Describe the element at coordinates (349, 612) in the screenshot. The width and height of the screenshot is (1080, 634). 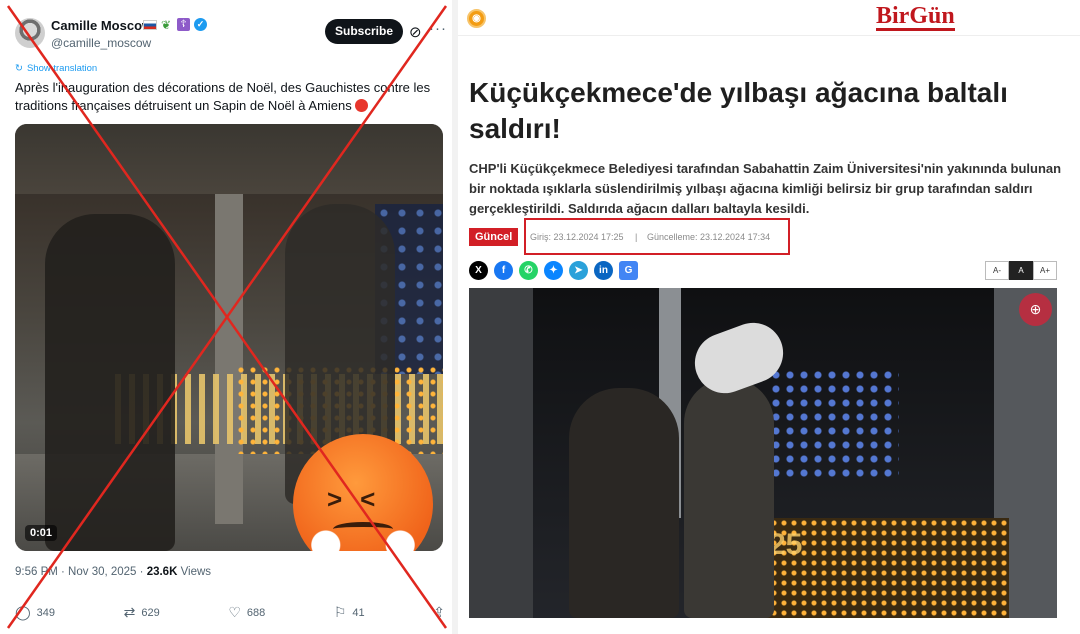
I see `bookmark-button: ⚐ 41` at that location.